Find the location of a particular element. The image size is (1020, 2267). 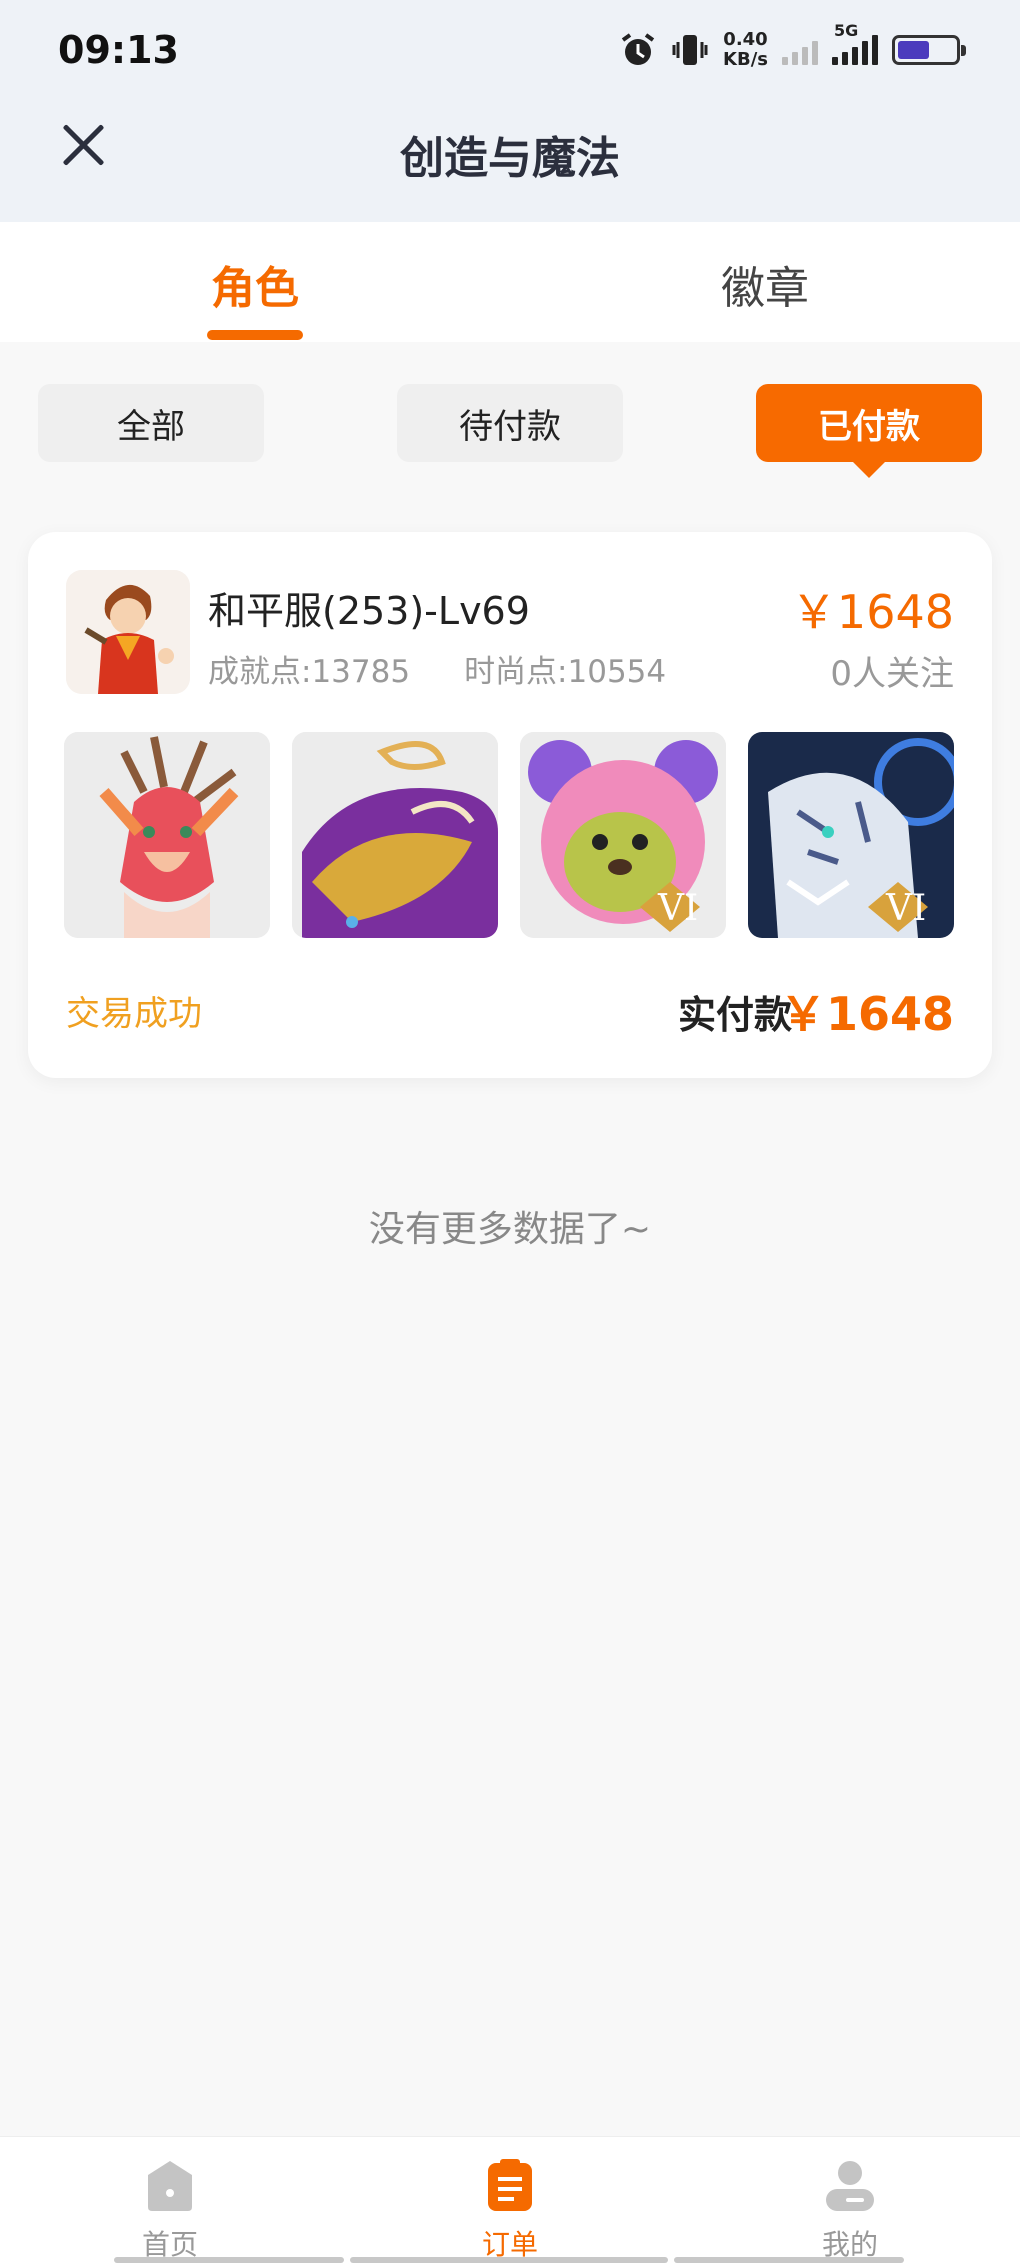

multitask-indicator-left is located at coordinates (229, 2260).